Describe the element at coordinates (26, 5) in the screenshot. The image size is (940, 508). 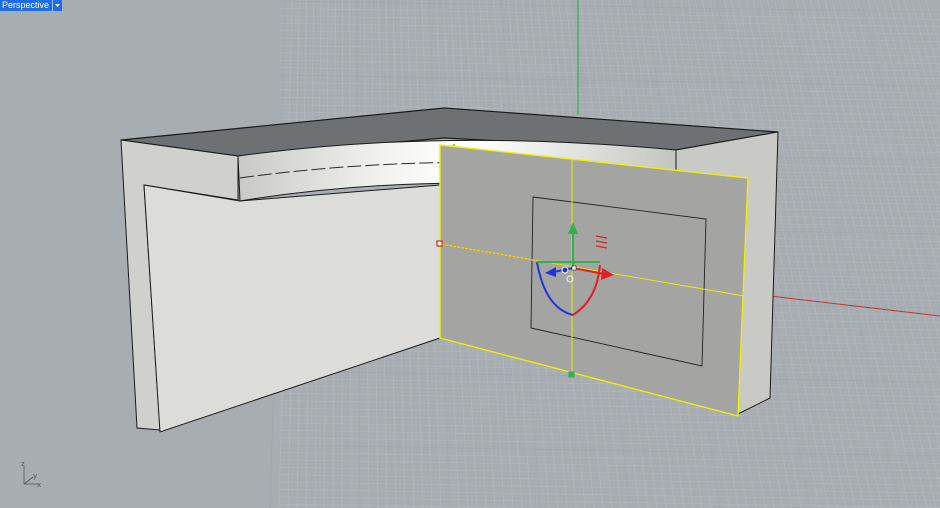
I see `viewport-title: Perspective` at that location.